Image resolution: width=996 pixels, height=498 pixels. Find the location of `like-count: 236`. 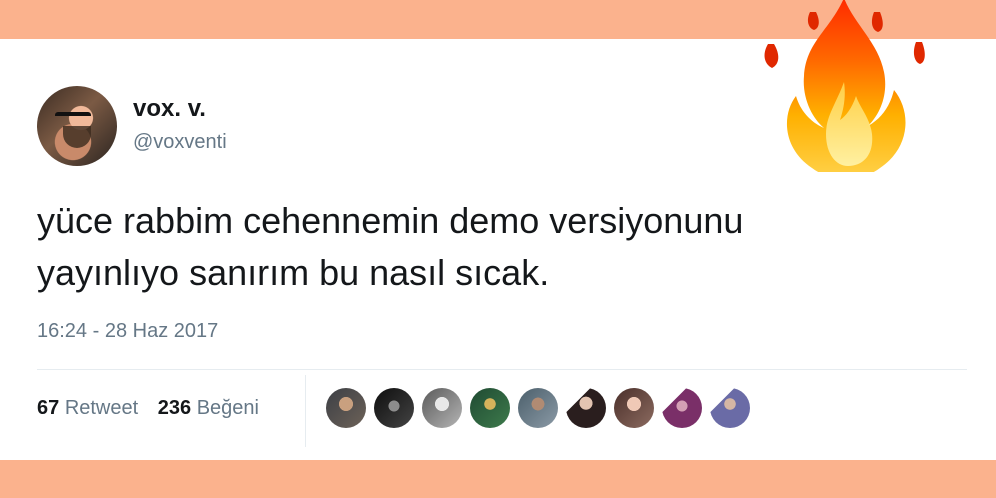

like-count: 236 is located at coordinates (174, 408).